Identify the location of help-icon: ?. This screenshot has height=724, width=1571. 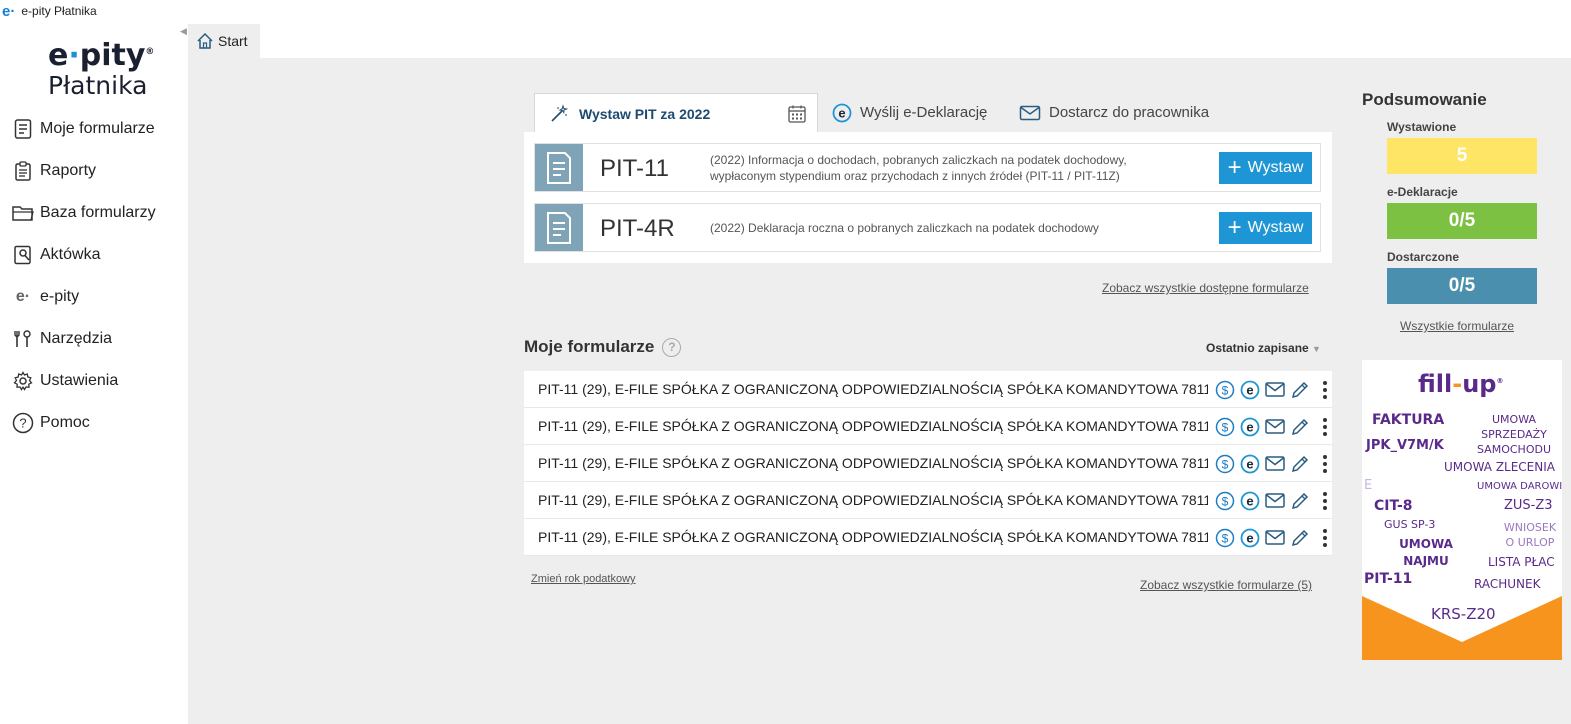
(672, 347).